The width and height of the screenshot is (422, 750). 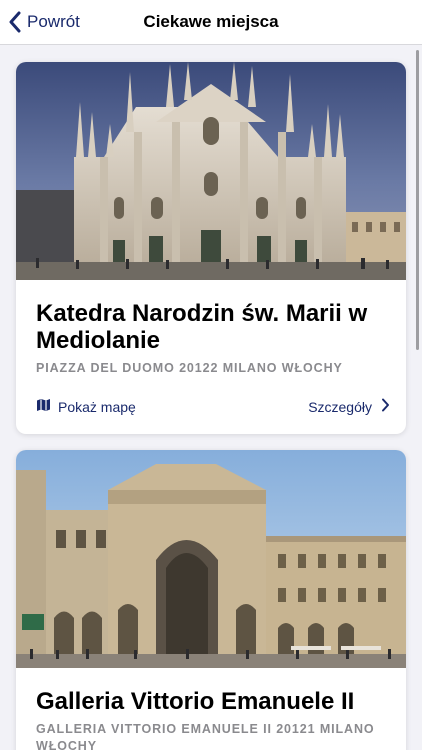 I want to click on details-label: Szczegóły, so click(x=340, y=406).